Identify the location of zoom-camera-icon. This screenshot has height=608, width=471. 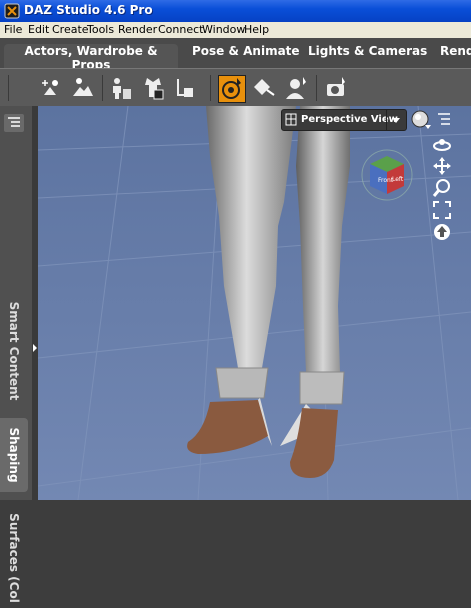
(442, 188).